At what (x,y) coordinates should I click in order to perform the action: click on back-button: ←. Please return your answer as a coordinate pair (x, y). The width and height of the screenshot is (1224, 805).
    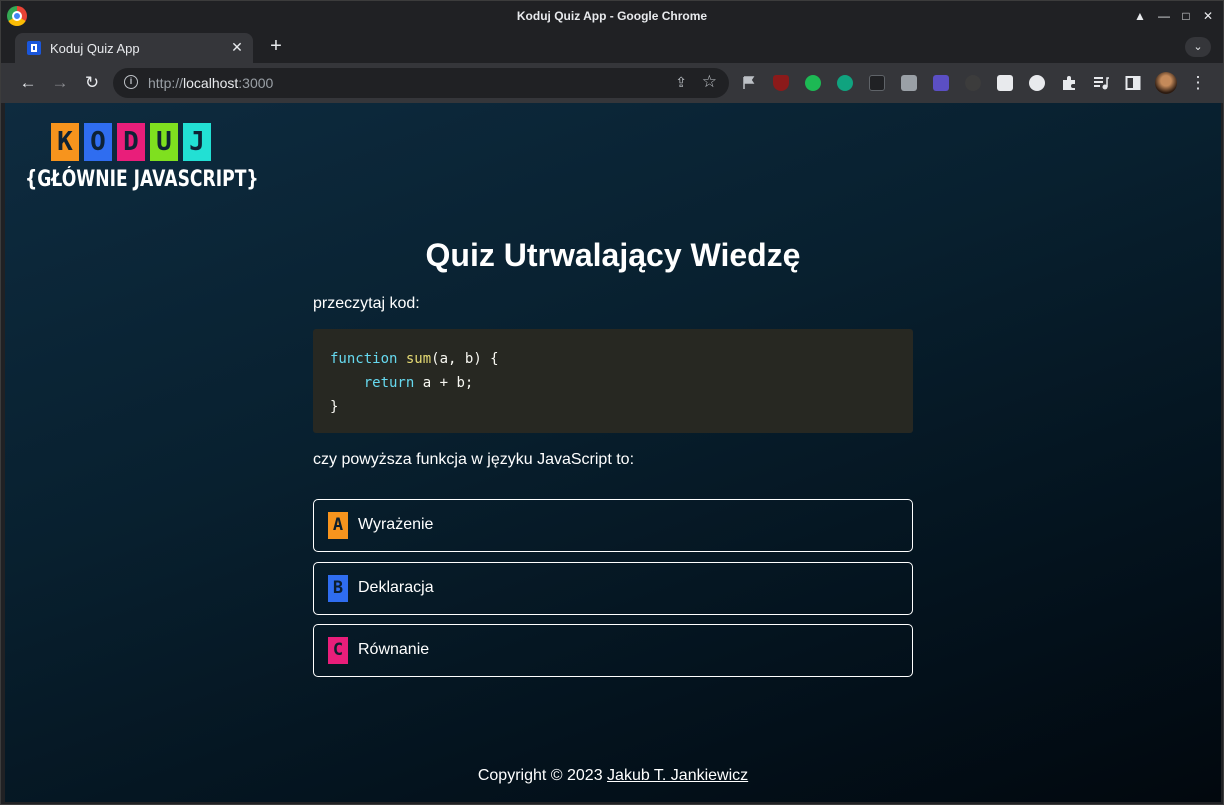
    Looking at the image, I should click on (28, 83).